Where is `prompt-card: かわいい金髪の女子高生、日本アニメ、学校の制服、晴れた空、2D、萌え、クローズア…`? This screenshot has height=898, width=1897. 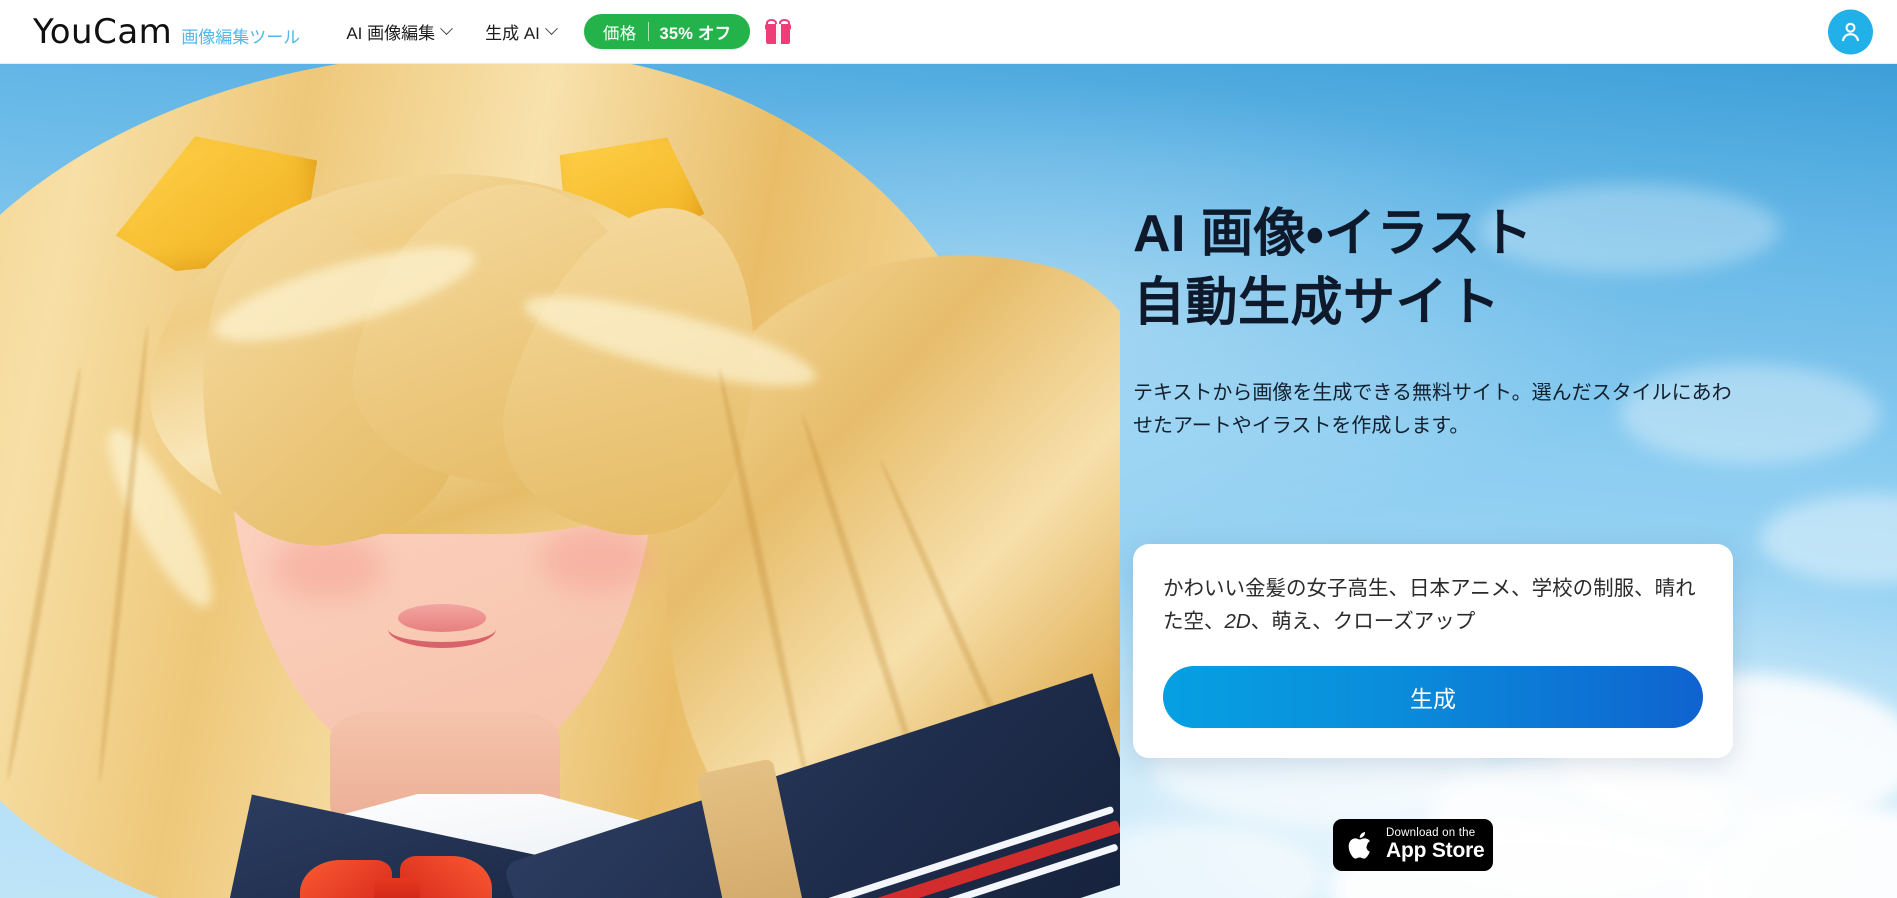 prompt-card: かわいい金髪の女子高生、日本アニメ、学校の制服、晴れた空、2D、萌え、クローズア… is located at coordinates (1433, 651).